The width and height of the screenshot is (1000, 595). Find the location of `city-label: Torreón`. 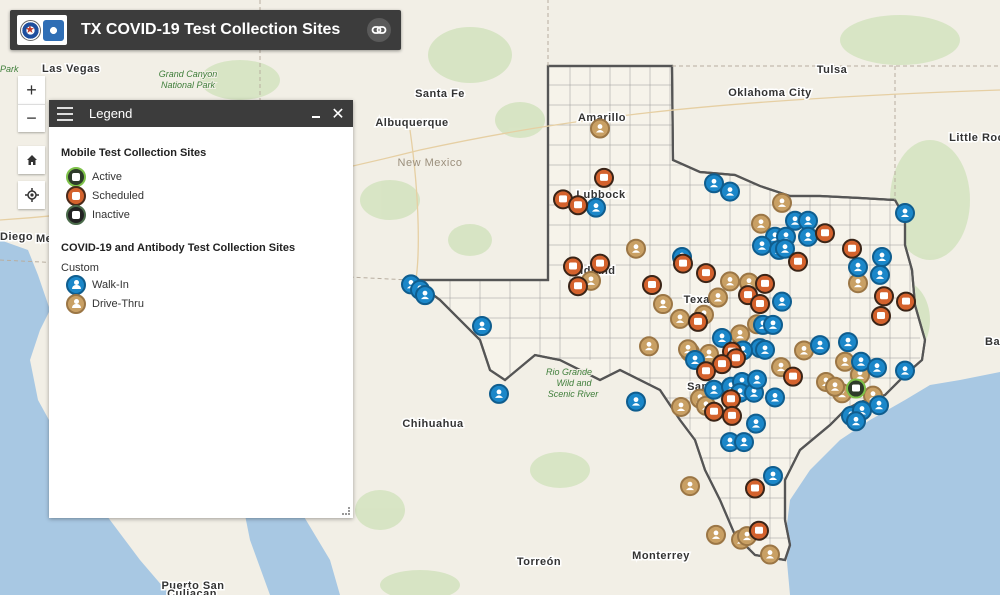

city-label: Torreón is located at coordinates (539, 562).